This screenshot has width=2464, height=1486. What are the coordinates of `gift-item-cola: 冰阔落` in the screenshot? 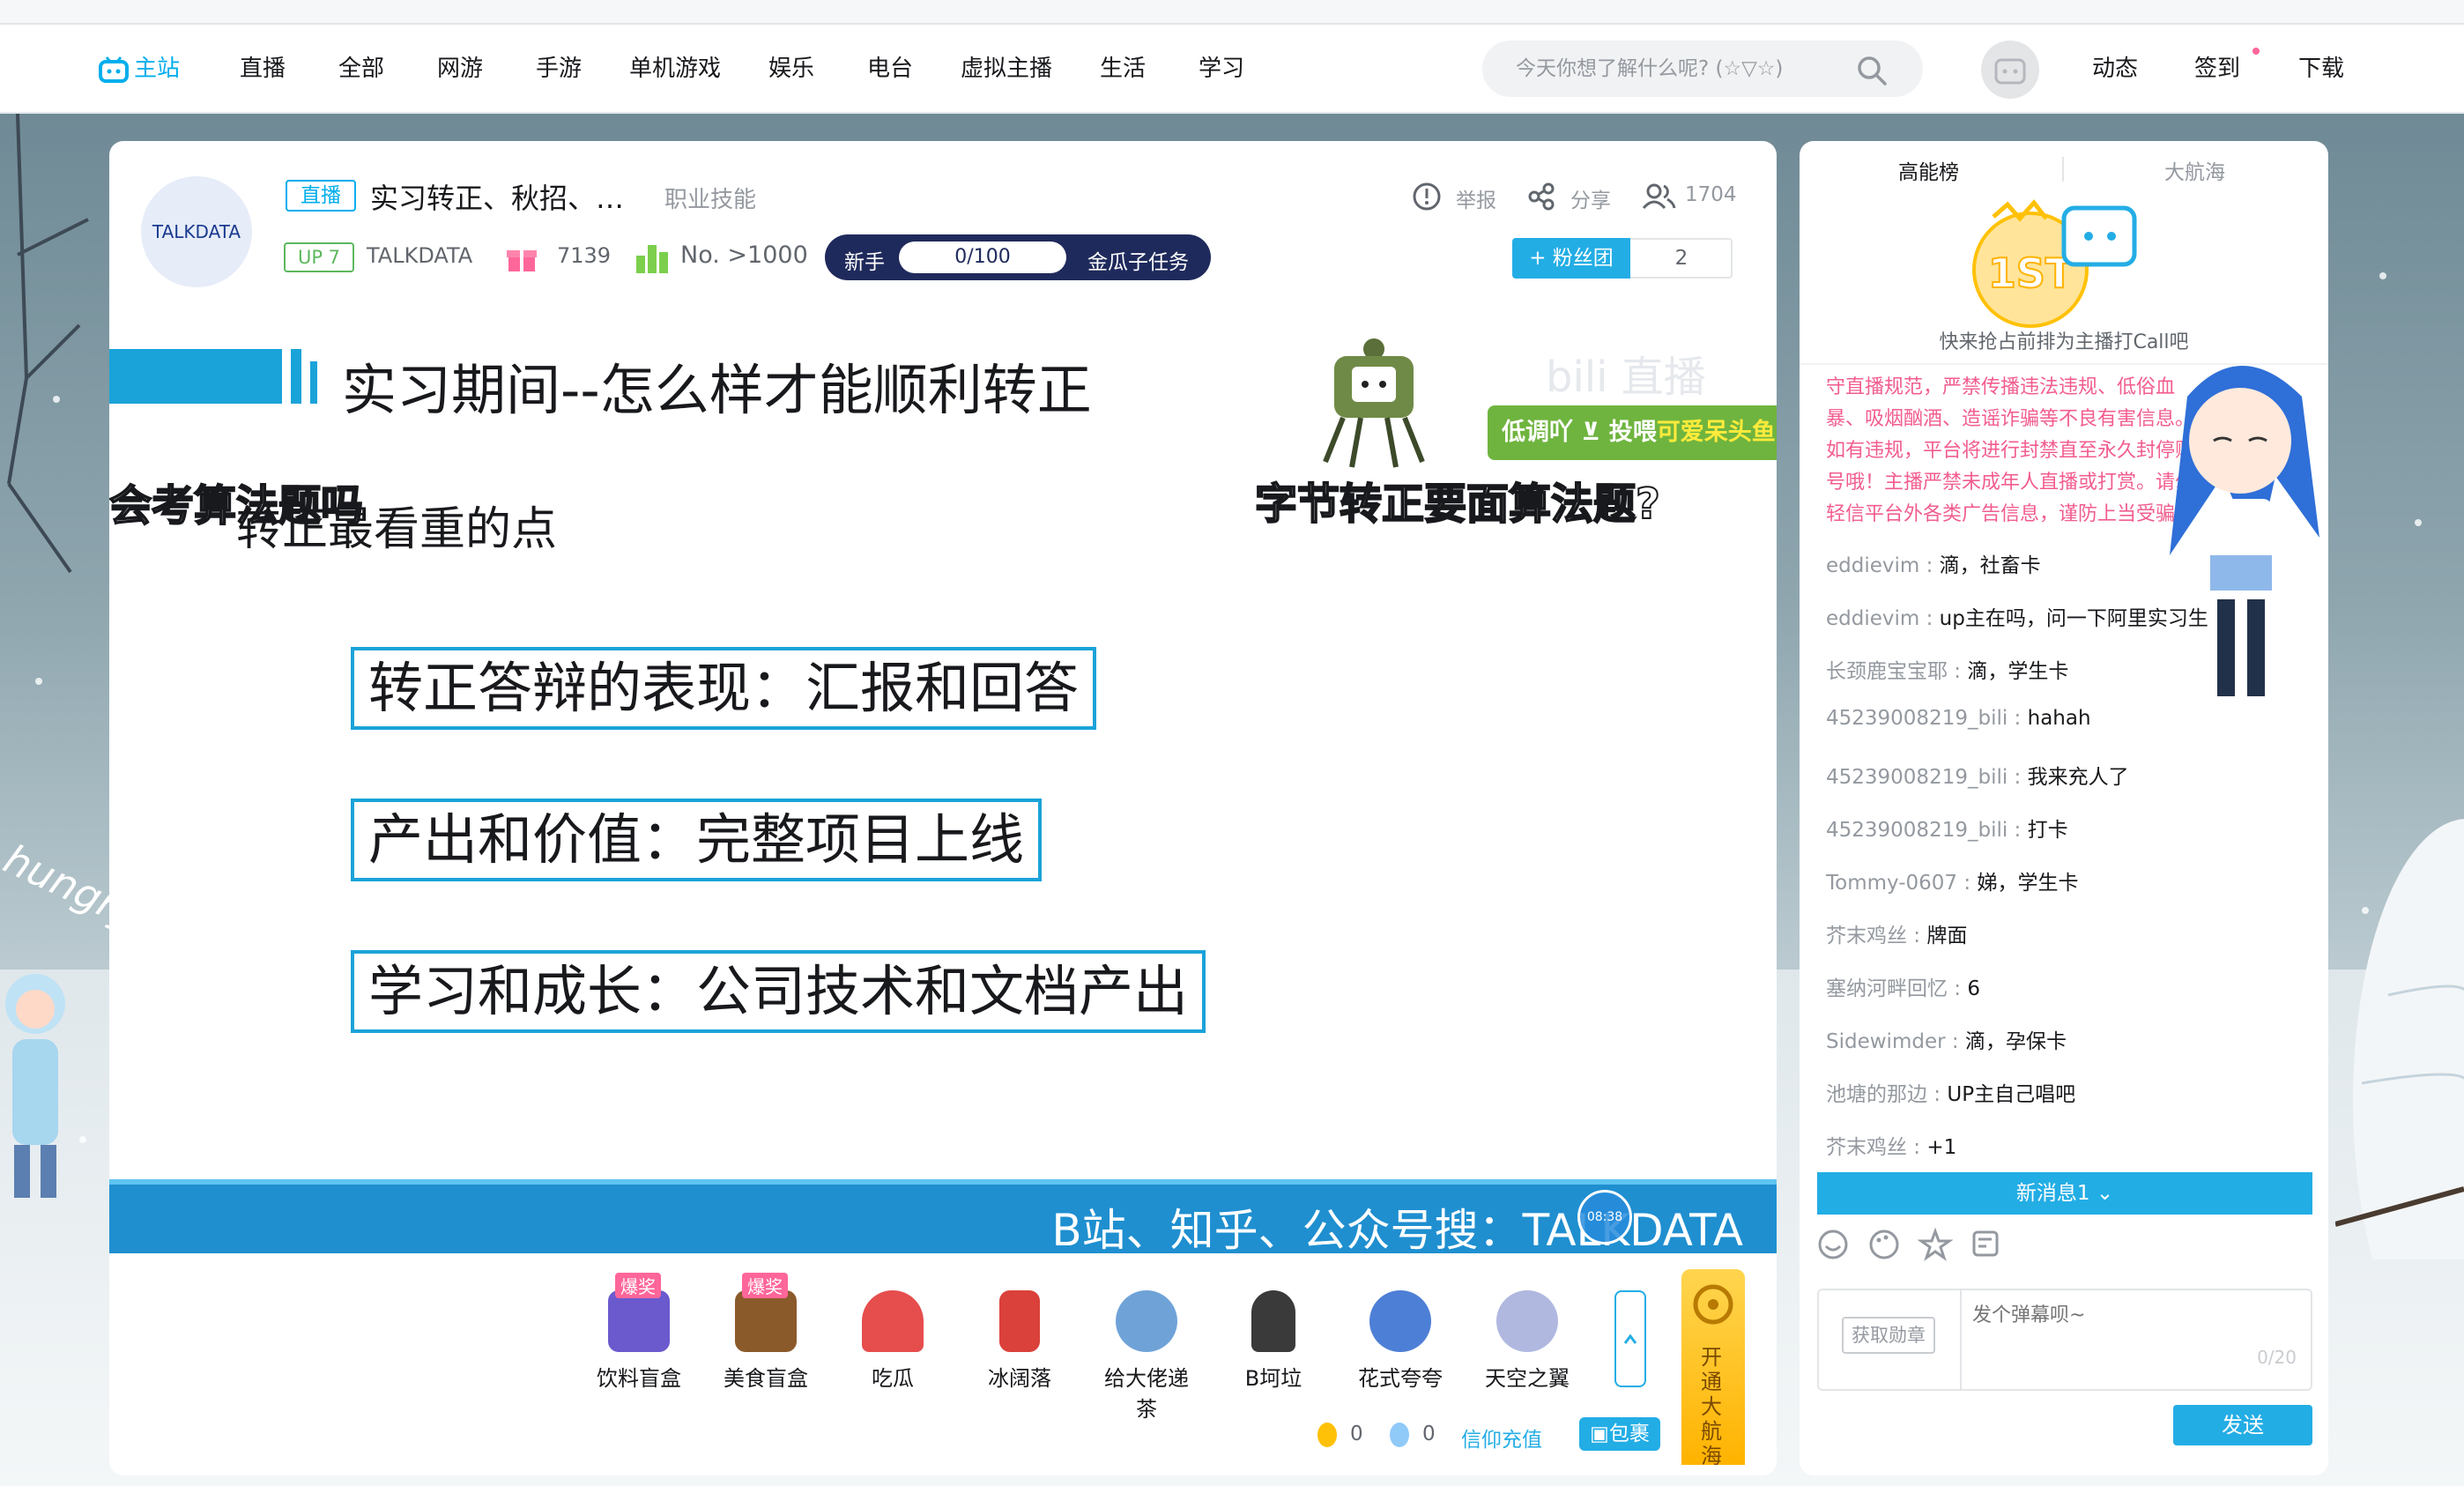 It's located at (1019, 1341).